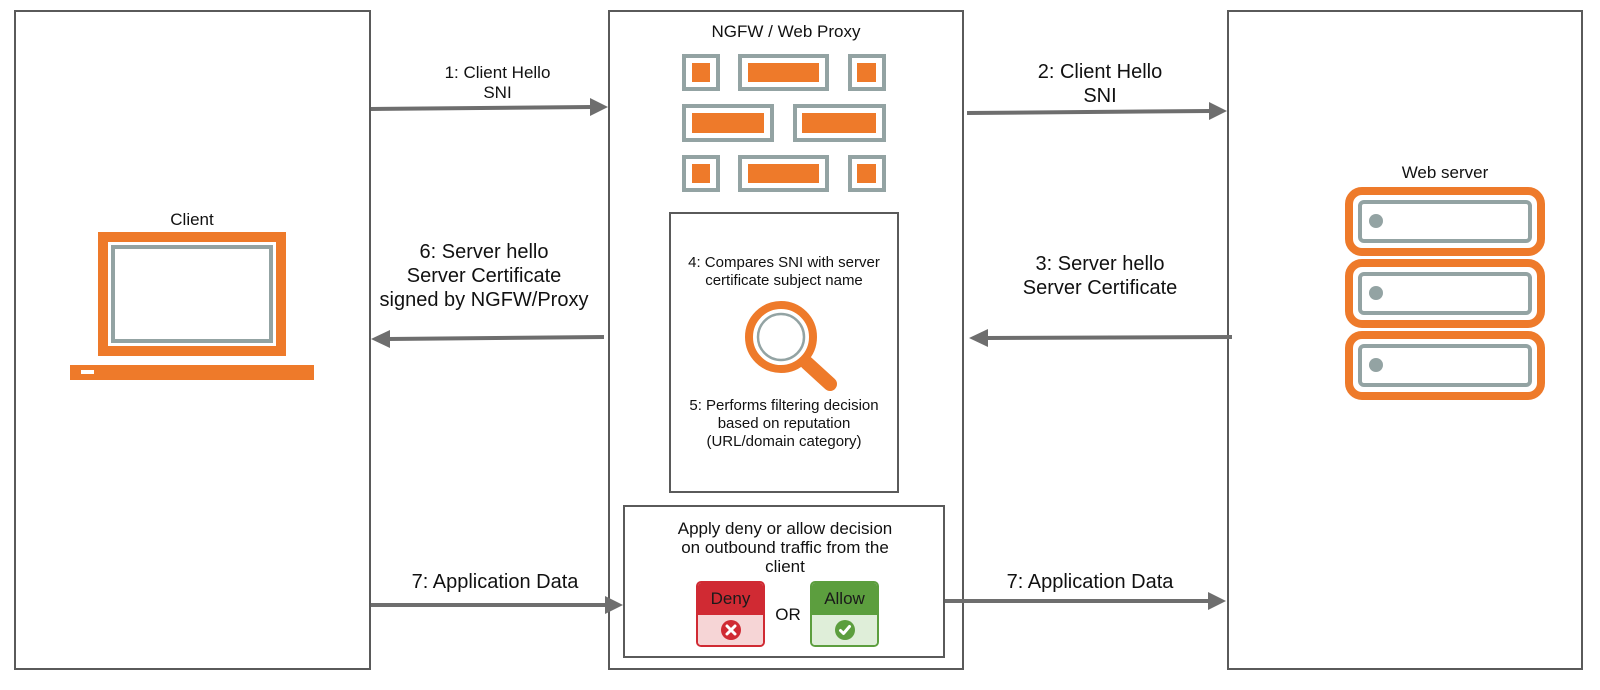  What do you see at coordinates (844, 630) in the screenshot?
I see `check-circle-icon` at bounding box center [844, 630].